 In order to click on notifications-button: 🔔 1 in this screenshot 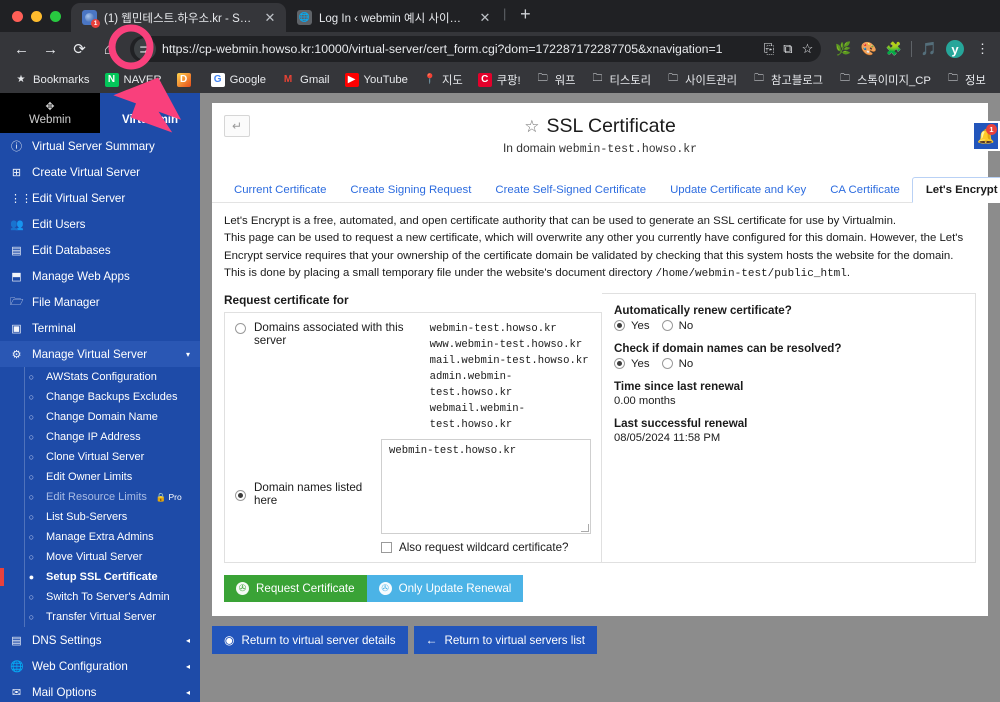, I will do `click(986, 136)`.